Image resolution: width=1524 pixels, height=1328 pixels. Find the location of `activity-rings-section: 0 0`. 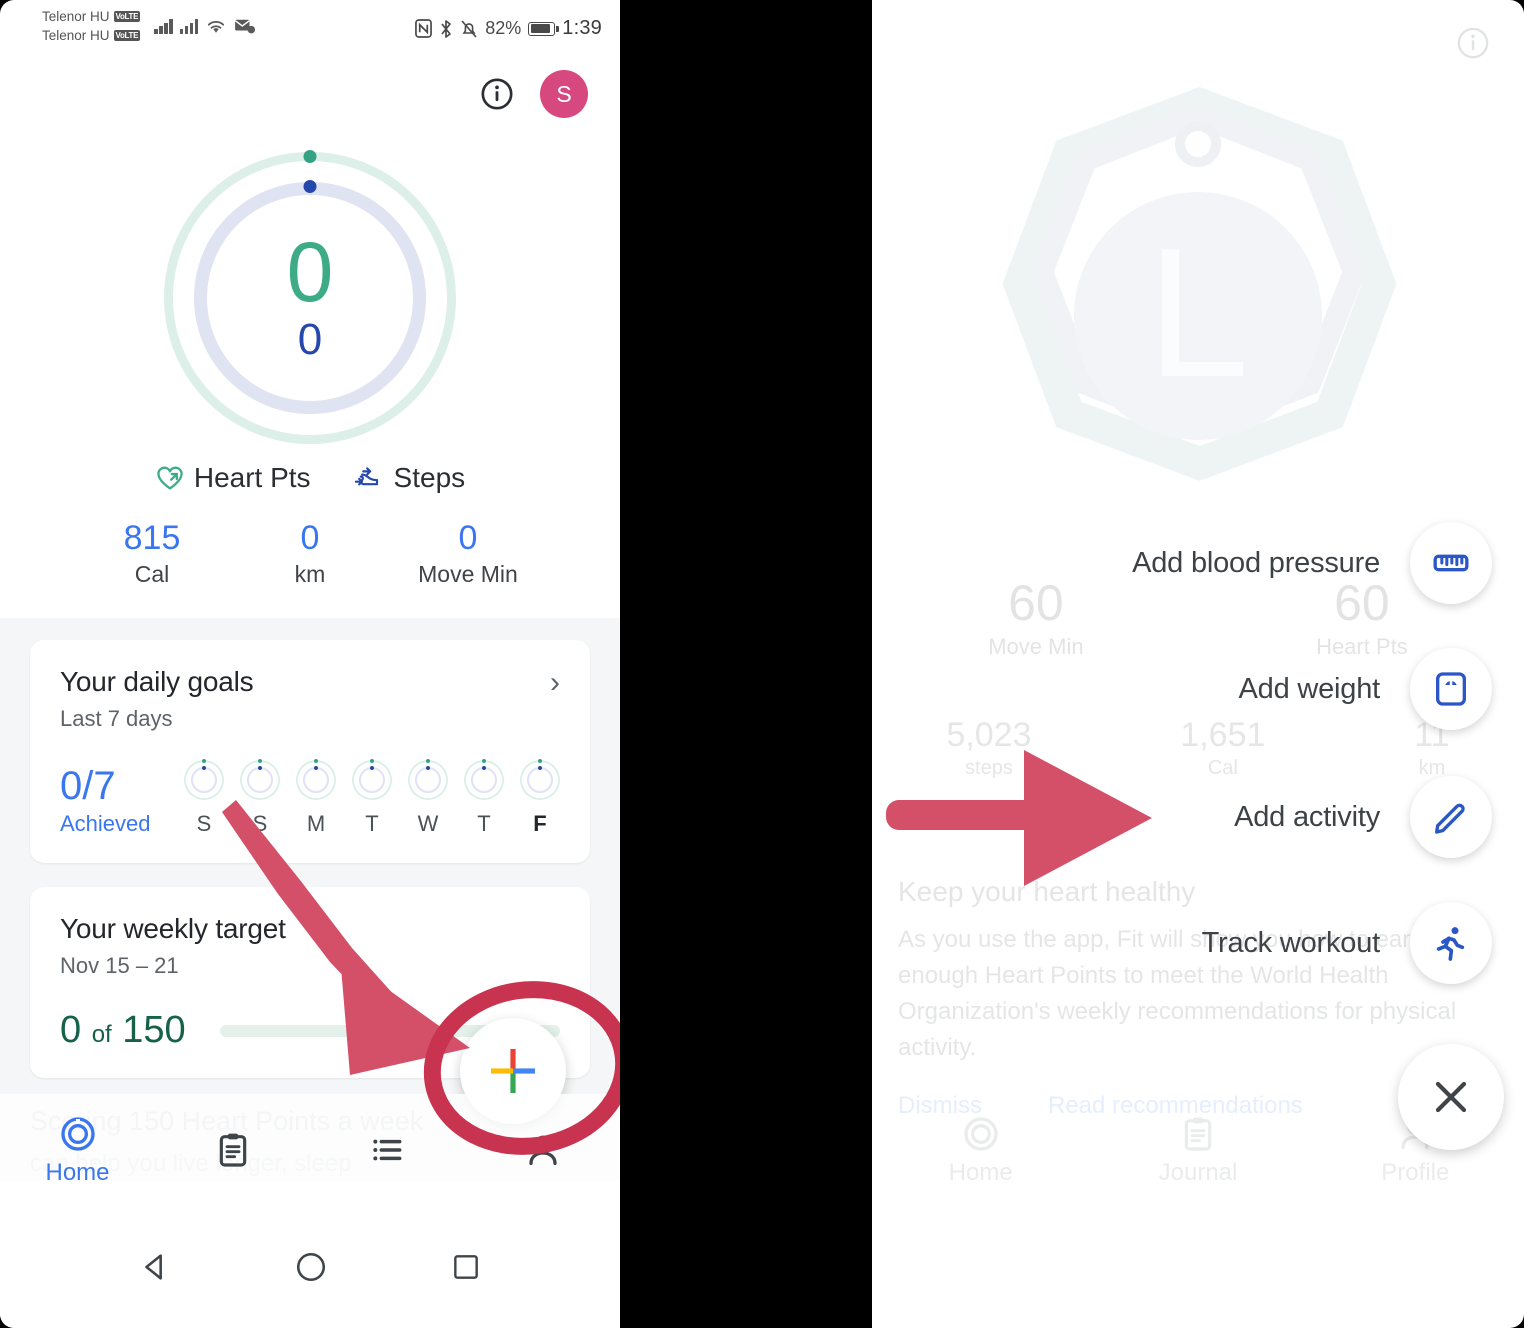

activity-rings-section: 0 0 is located at coordinates (310, 298).